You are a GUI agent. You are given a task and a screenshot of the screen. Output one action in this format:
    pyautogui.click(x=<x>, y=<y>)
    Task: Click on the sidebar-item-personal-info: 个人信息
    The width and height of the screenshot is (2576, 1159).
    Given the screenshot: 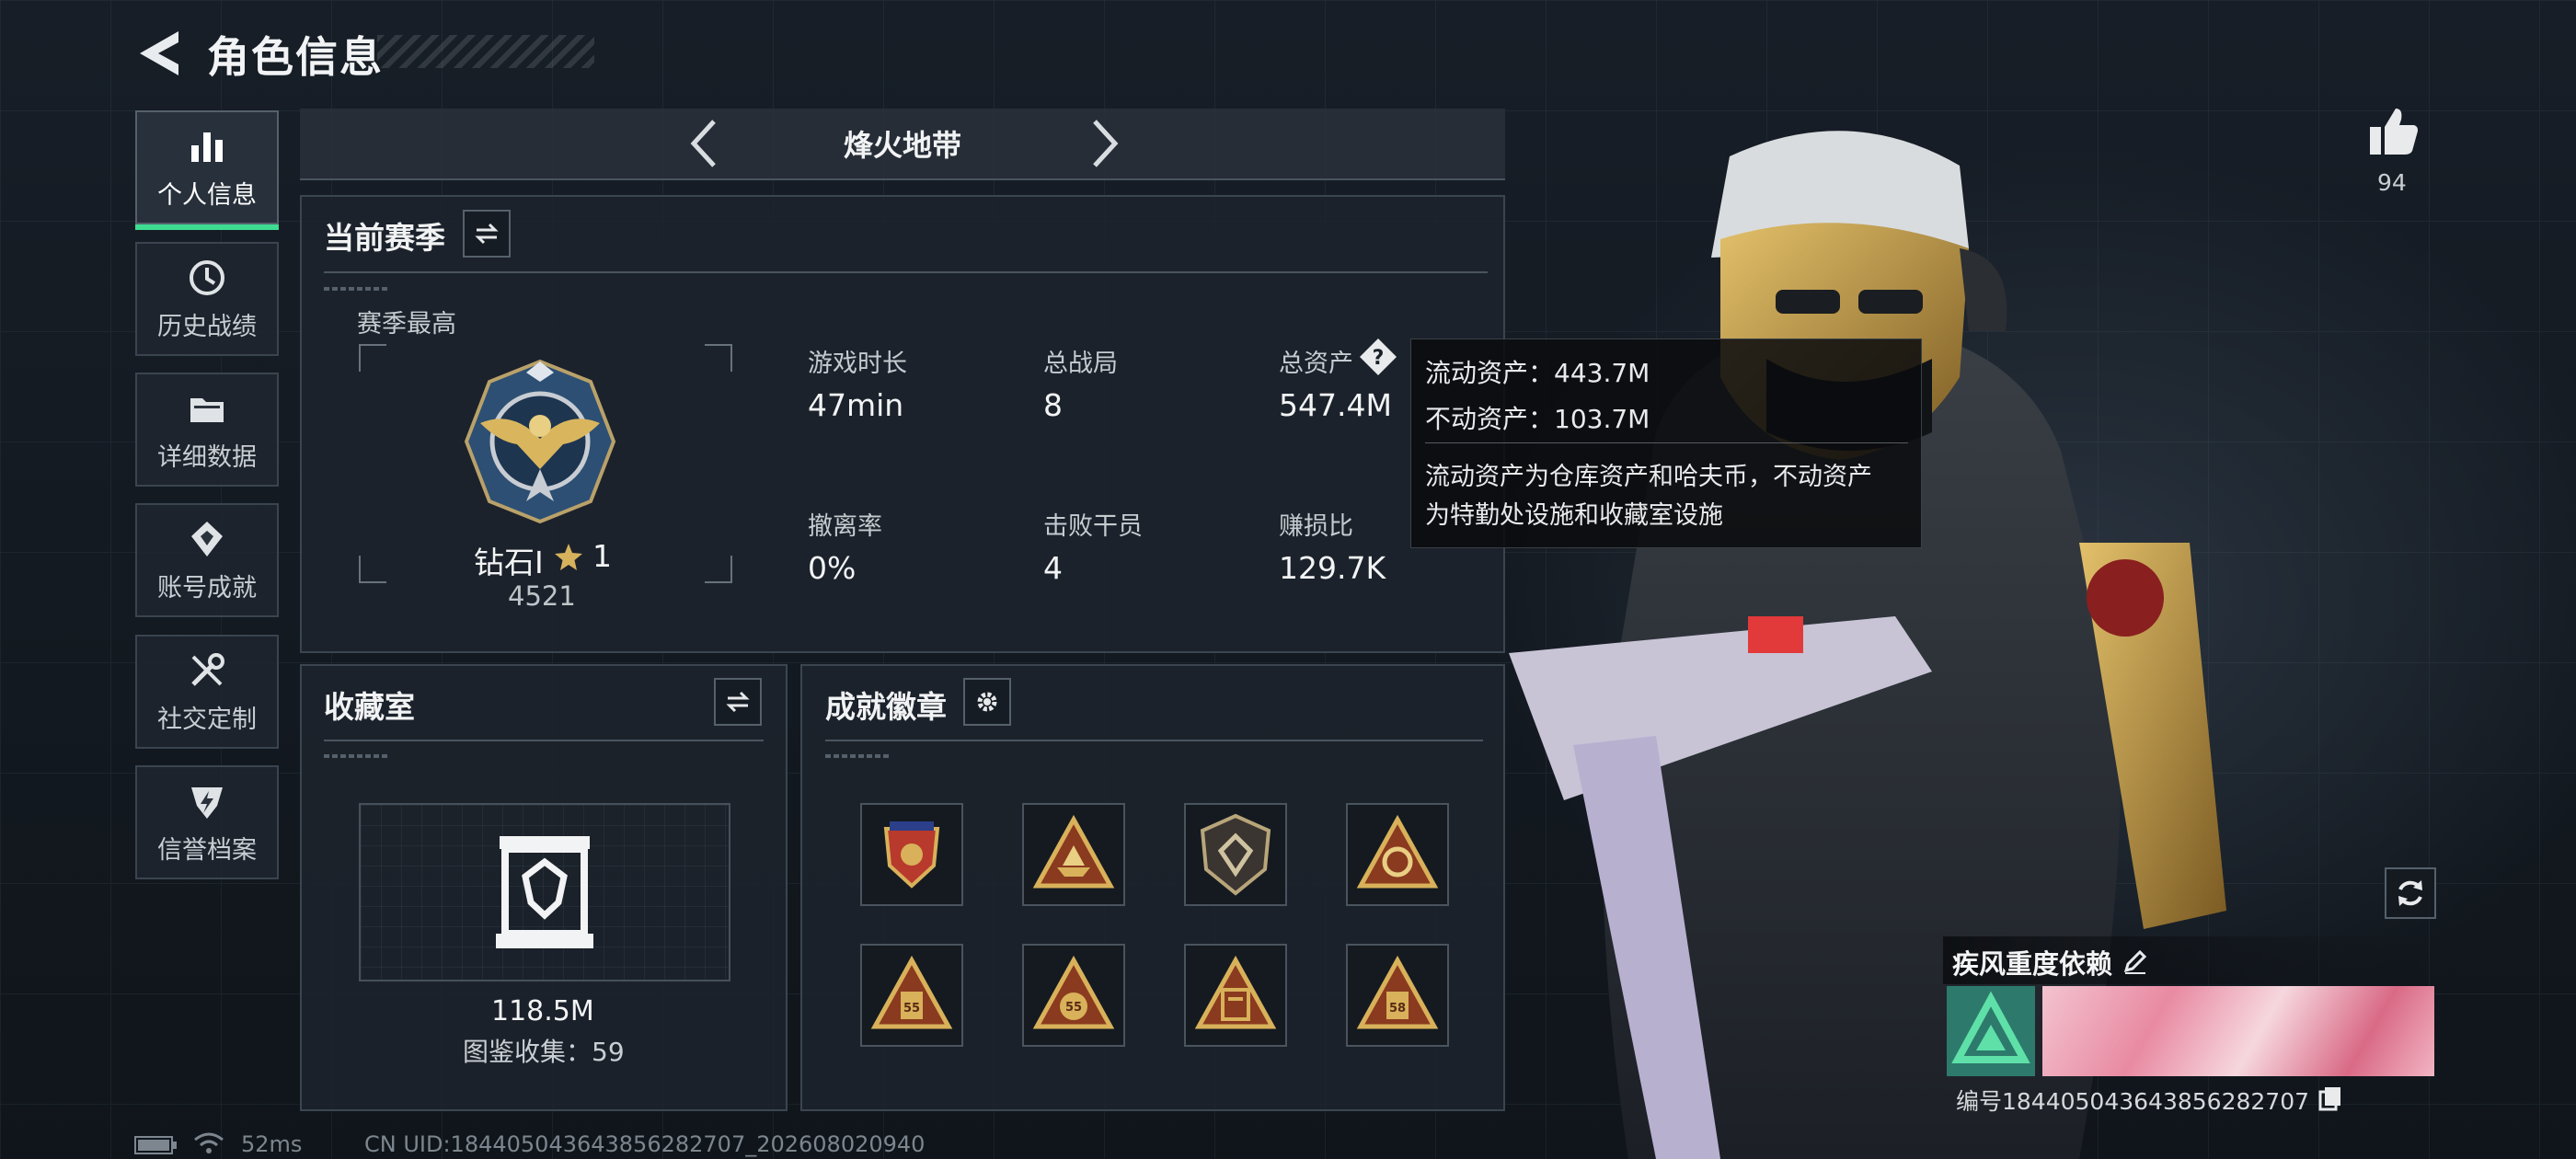 What is the action you would take?
    pyautogui.click(x=207, y=170)
    